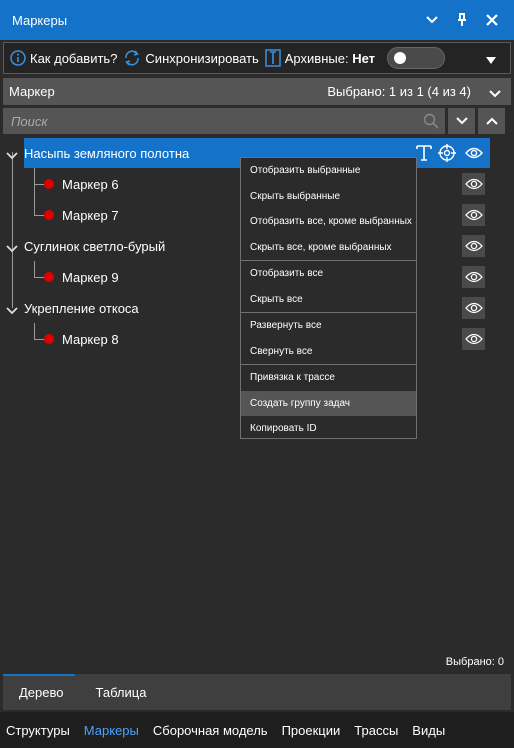 This screenshot has width=514, height=748. I want to click on prev-result-button, so click(491, 121).